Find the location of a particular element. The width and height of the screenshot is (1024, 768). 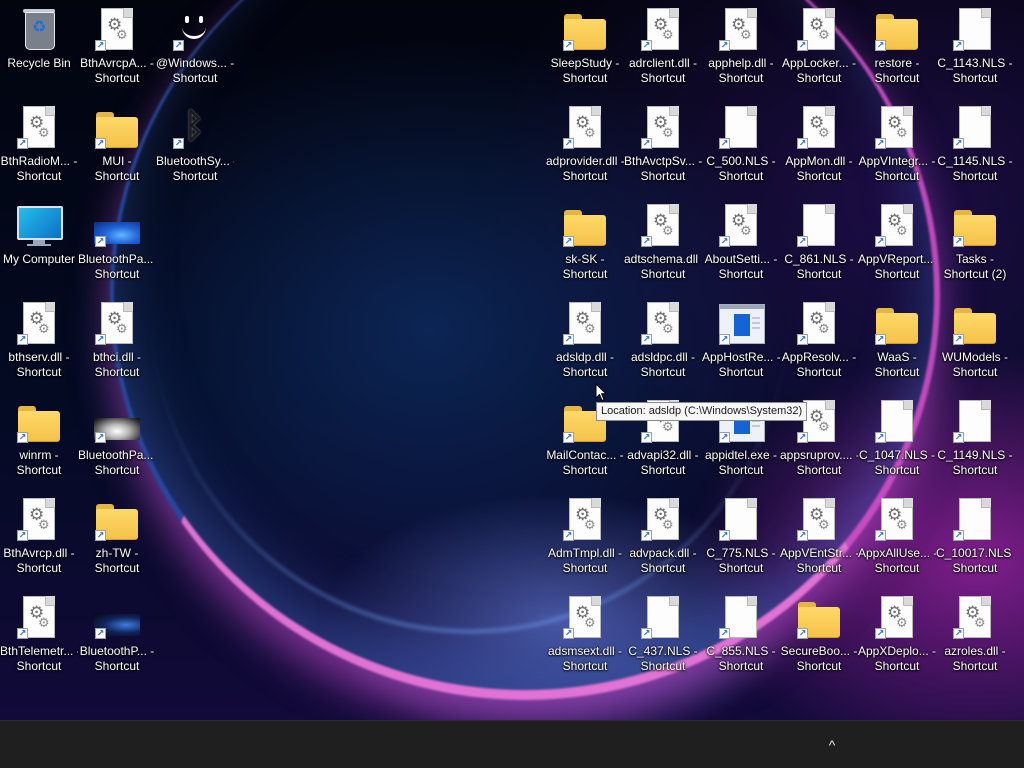

desktop-icon-label: C_437.NLS - Shortcut is located at coordinates (663, 658).